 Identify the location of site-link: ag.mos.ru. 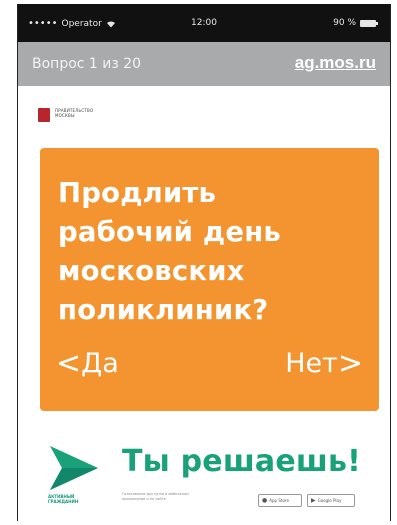
(335, 63).